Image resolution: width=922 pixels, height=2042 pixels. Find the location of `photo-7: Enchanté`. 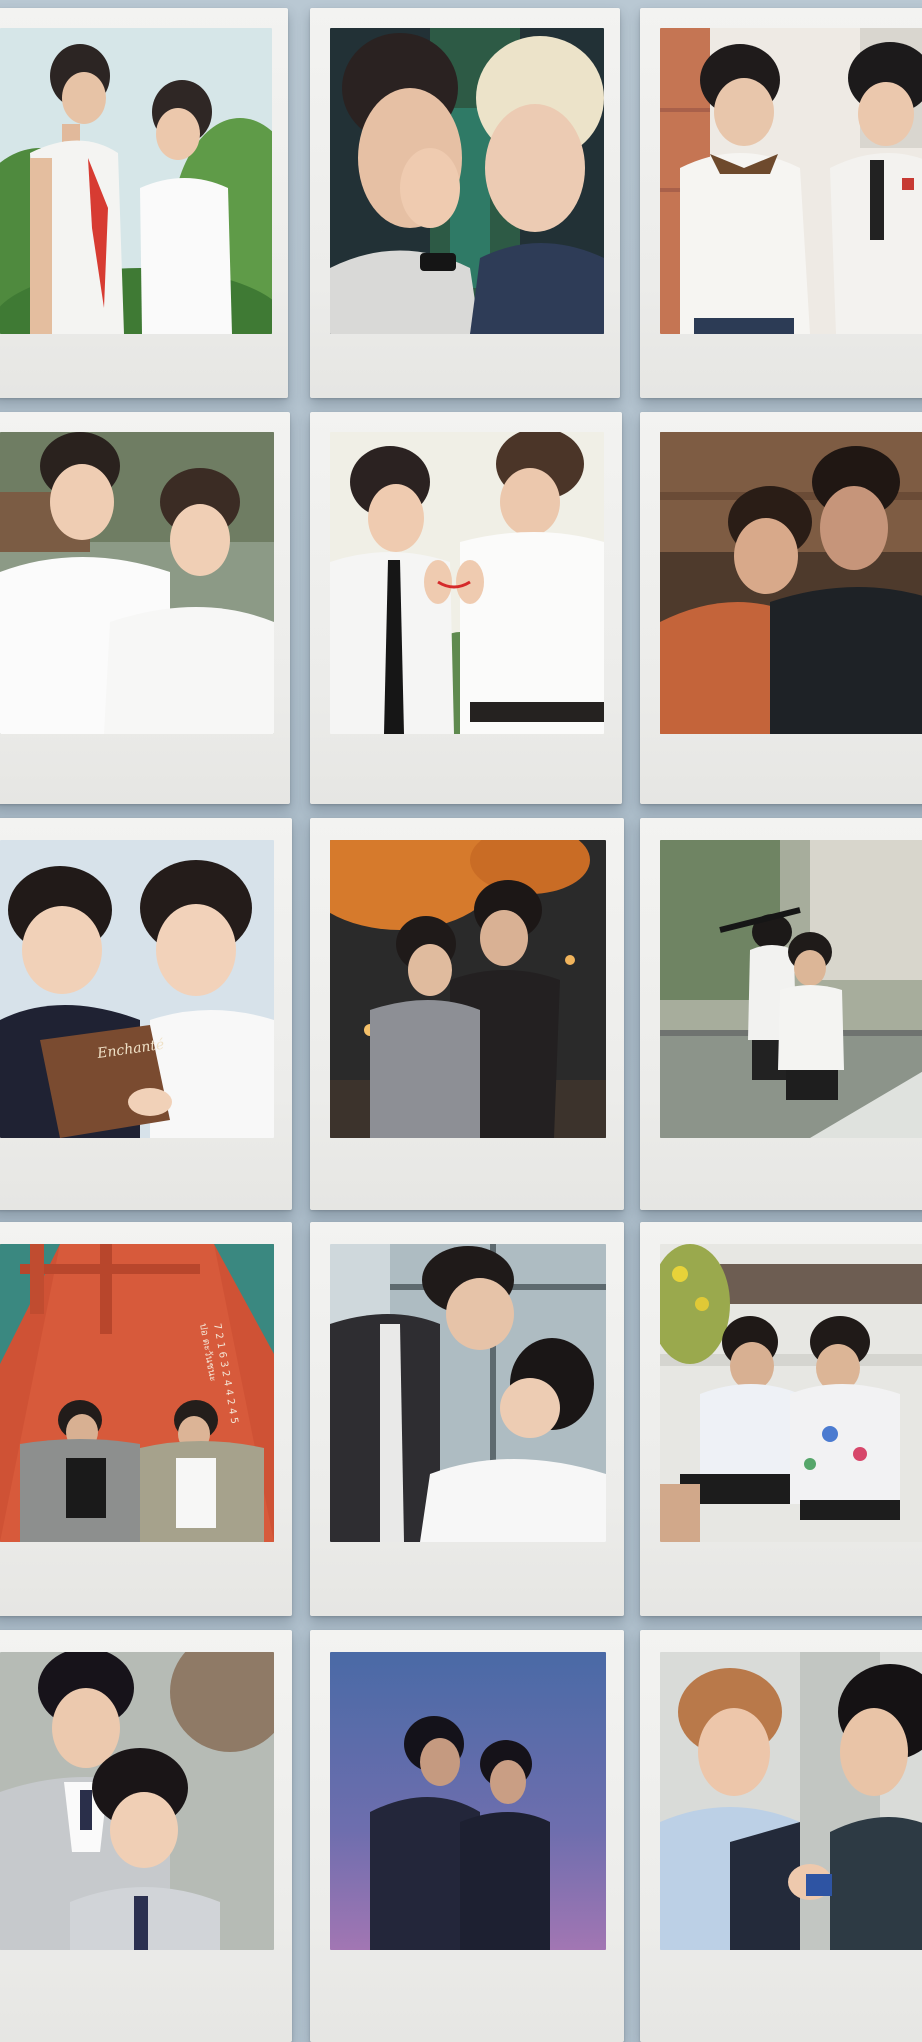

photo-7: Enchanté is located at coordinates (137, 989).